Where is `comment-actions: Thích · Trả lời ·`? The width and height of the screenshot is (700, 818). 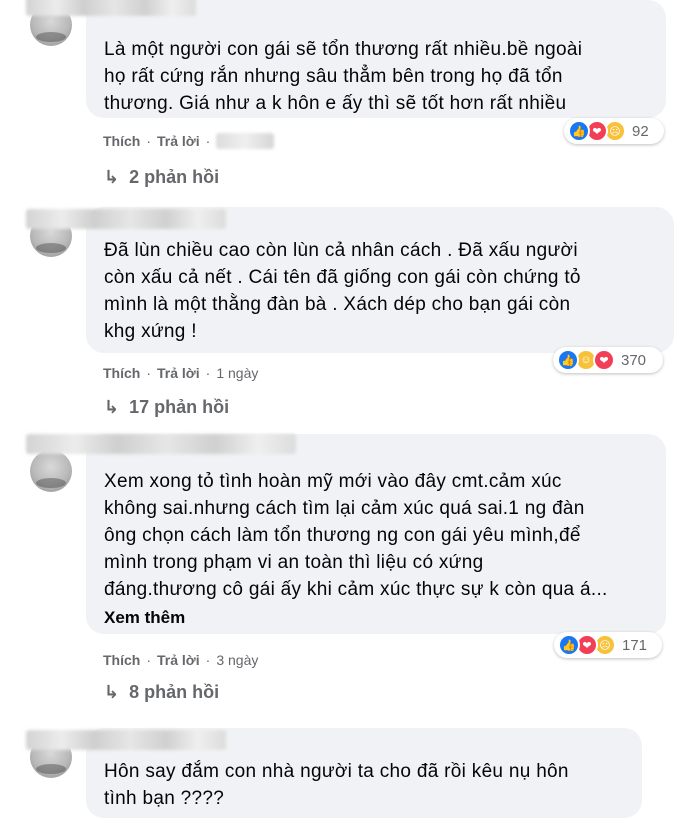 comment-actions: Thích · Trả lời · is located at coordinates (189, 141).